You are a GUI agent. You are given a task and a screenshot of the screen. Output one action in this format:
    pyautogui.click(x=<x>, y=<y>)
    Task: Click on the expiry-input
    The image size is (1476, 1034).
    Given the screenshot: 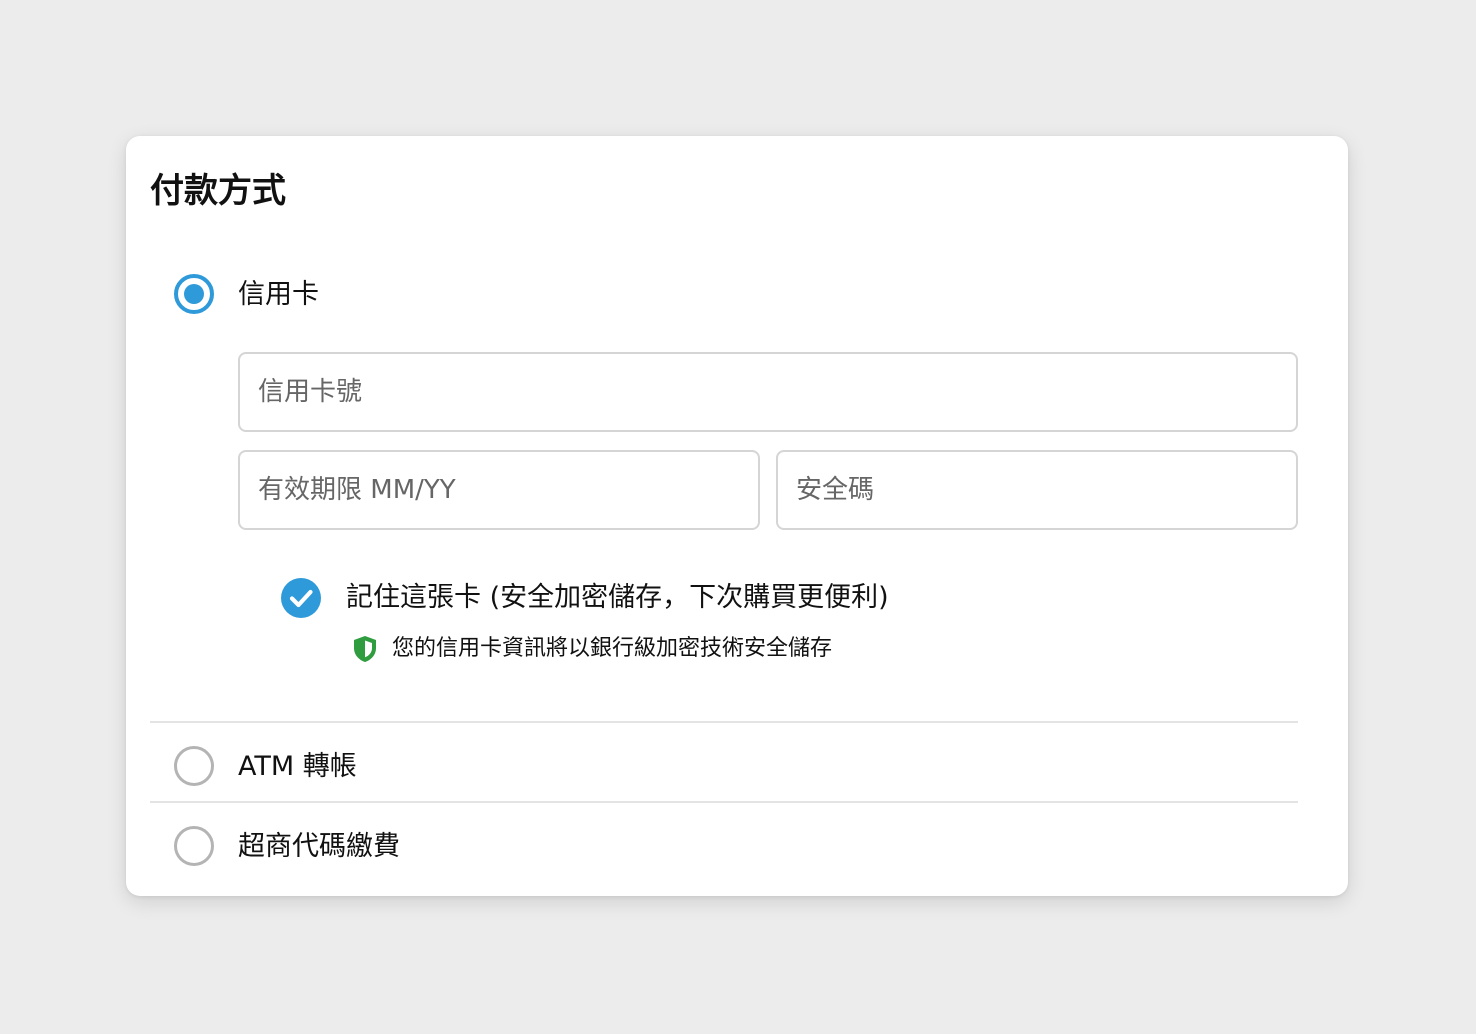 What is the action you would take?
    pyautogui.click(x=499, y=490)
    